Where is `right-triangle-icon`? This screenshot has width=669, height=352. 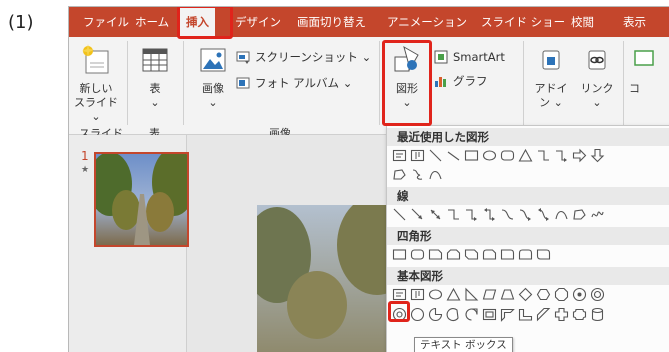
right-triangle-icon is located at coordinates (471, 294).